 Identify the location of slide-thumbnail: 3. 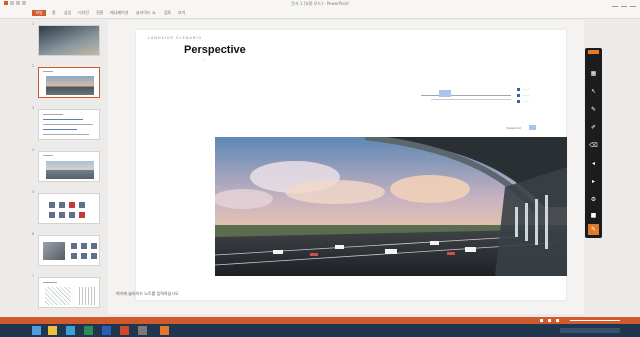
(66, 124).